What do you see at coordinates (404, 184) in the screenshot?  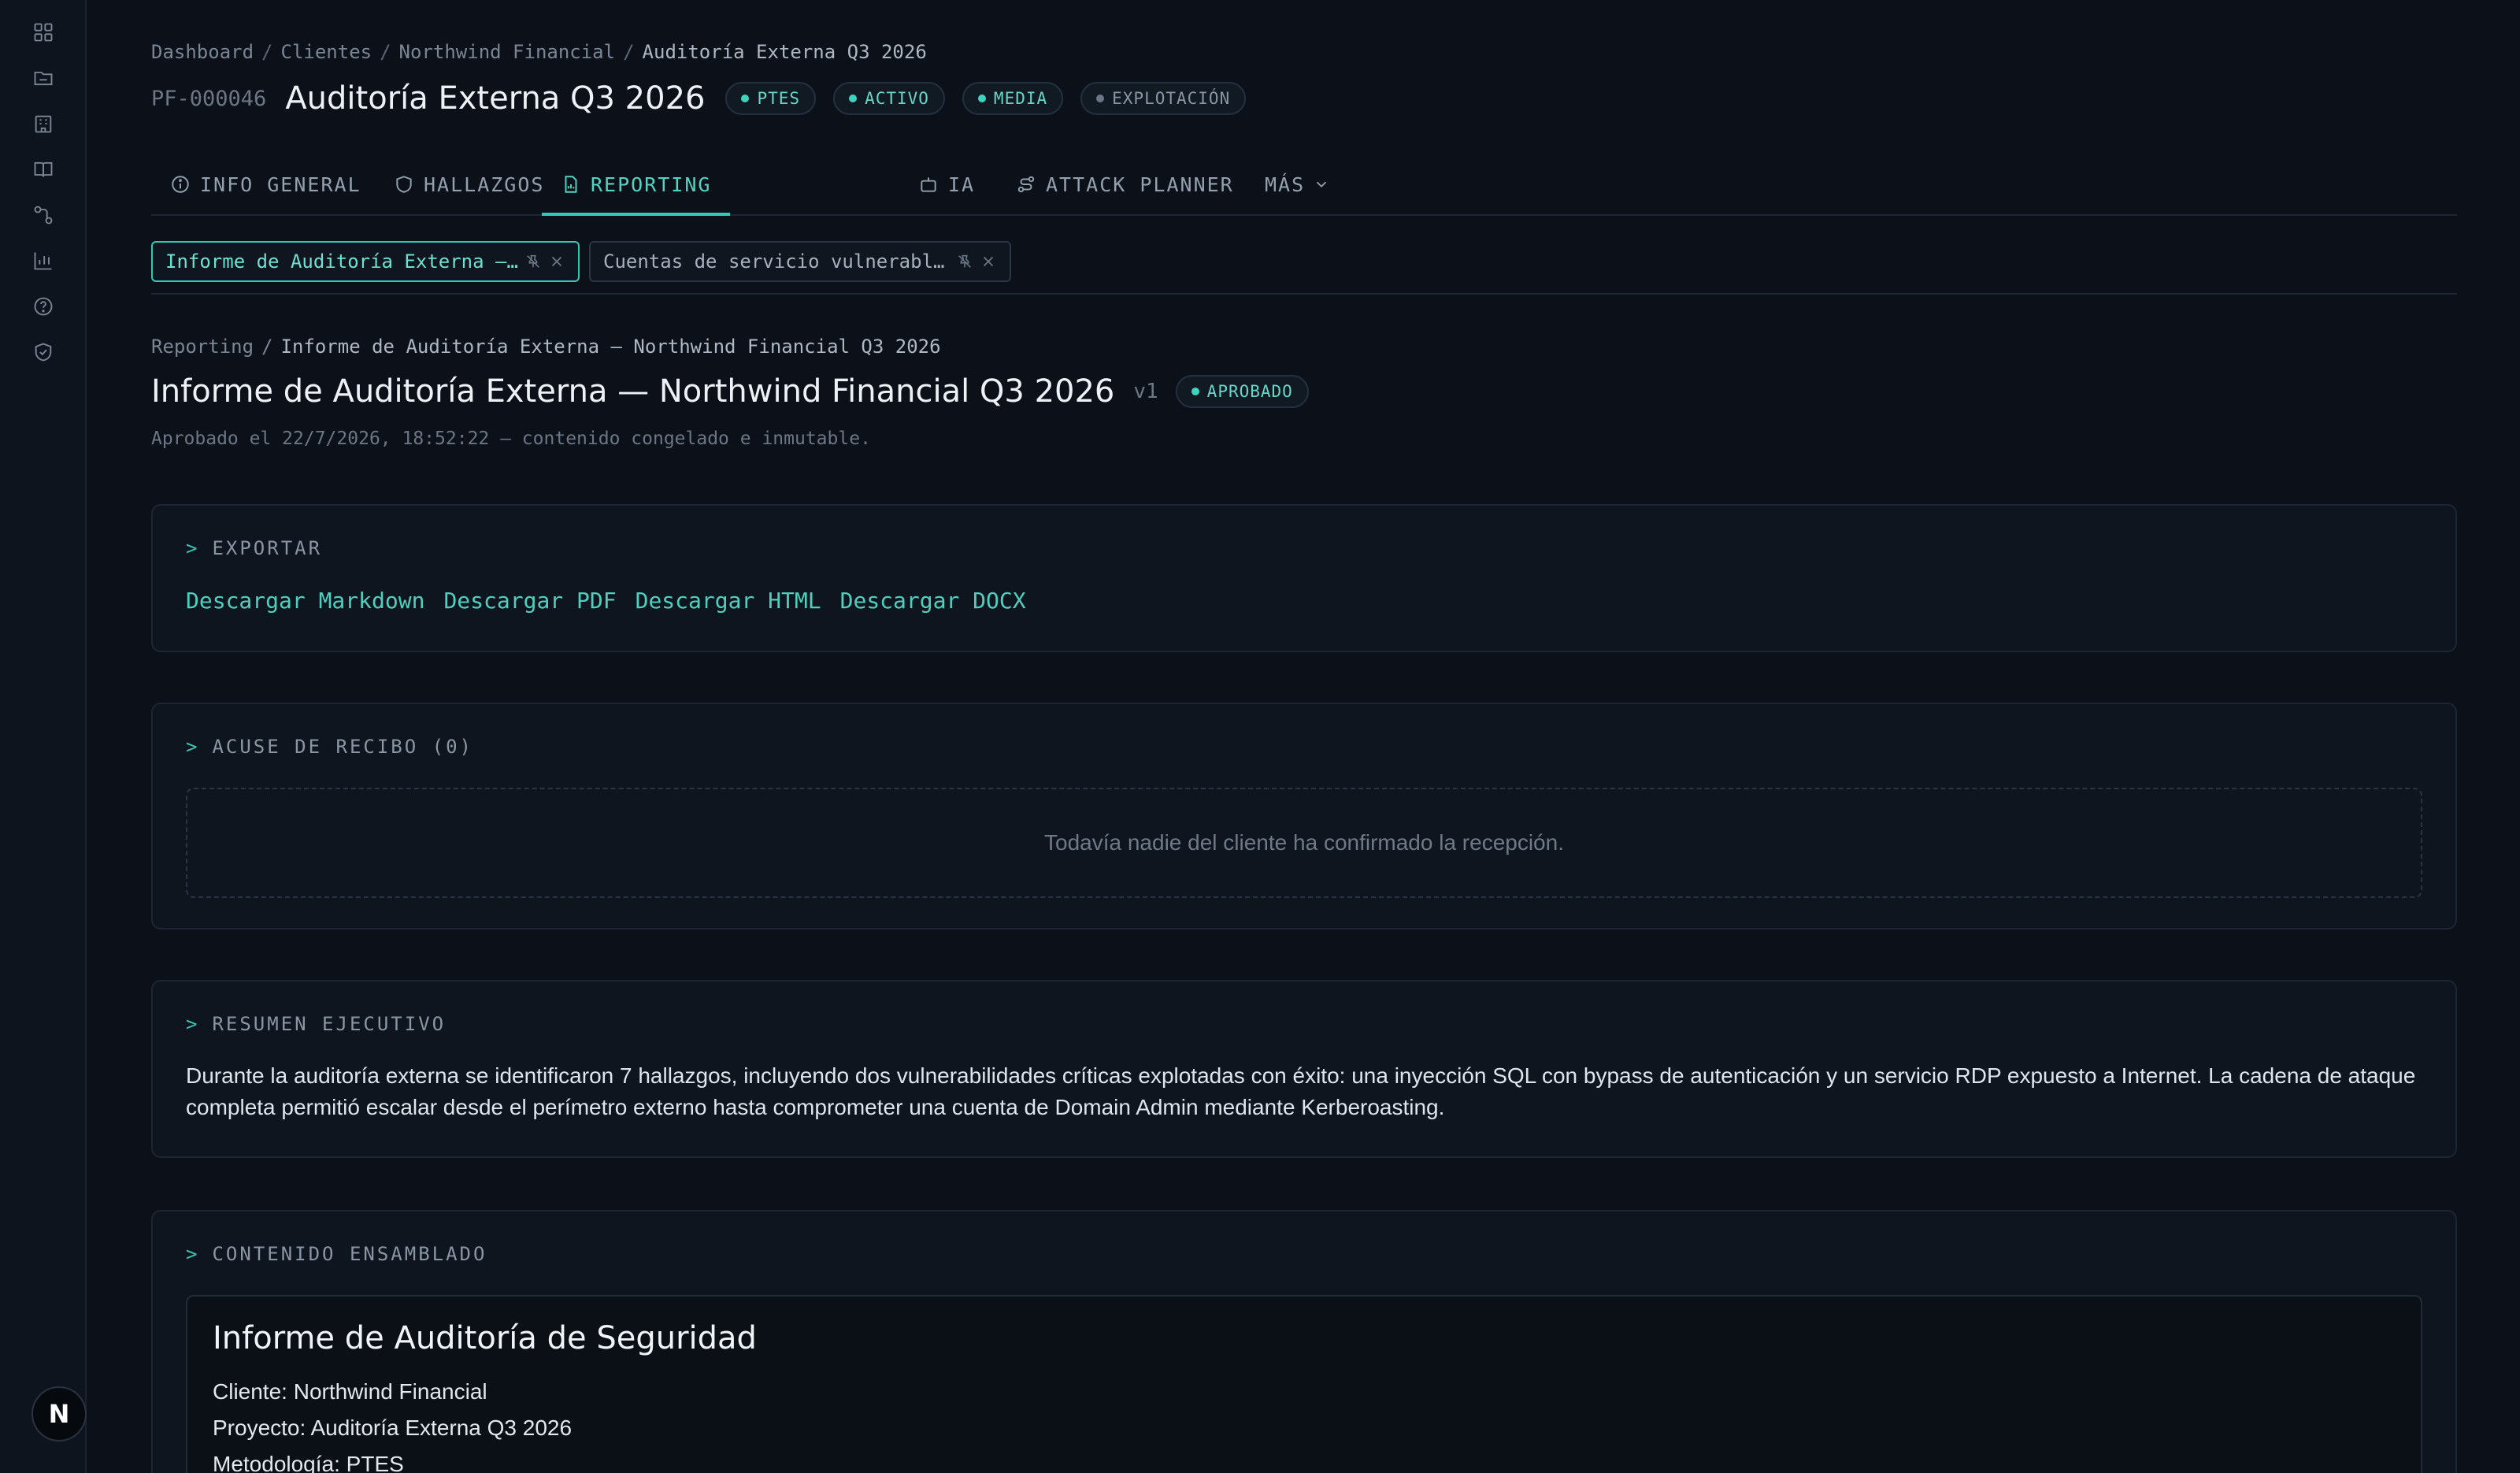 I see `shield-icon` at bounding box center [404, 184].